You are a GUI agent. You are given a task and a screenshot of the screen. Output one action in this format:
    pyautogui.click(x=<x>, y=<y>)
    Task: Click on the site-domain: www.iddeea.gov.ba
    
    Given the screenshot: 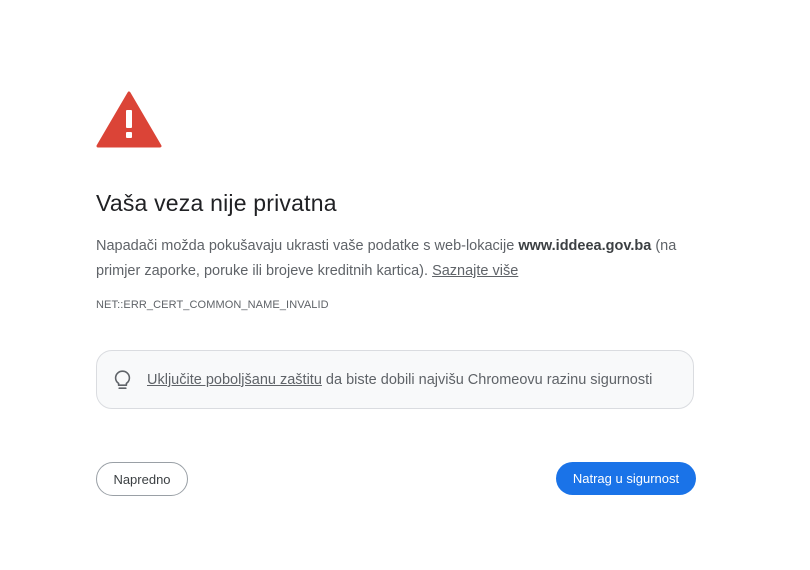 What is the action you would take?
    pyautogui.click(x=585, y=246)
    